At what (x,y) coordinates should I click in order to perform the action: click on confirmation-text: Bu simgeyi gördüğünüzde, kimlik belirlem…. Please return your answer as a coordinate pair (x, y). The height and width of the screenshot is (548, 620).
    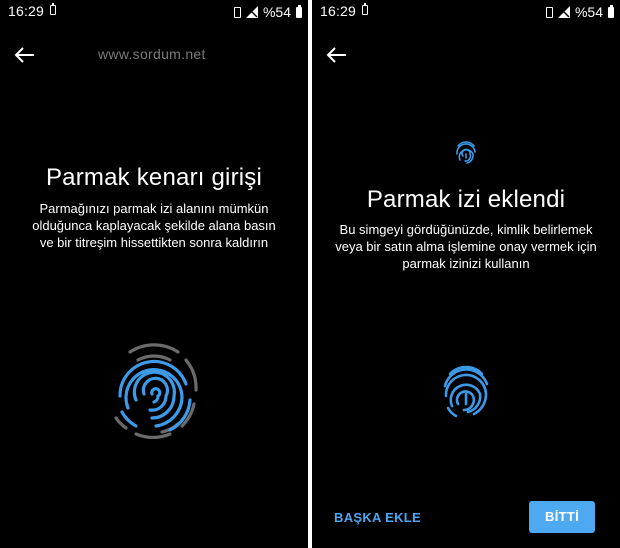
    Looking at the image, I should click on (466, 246).